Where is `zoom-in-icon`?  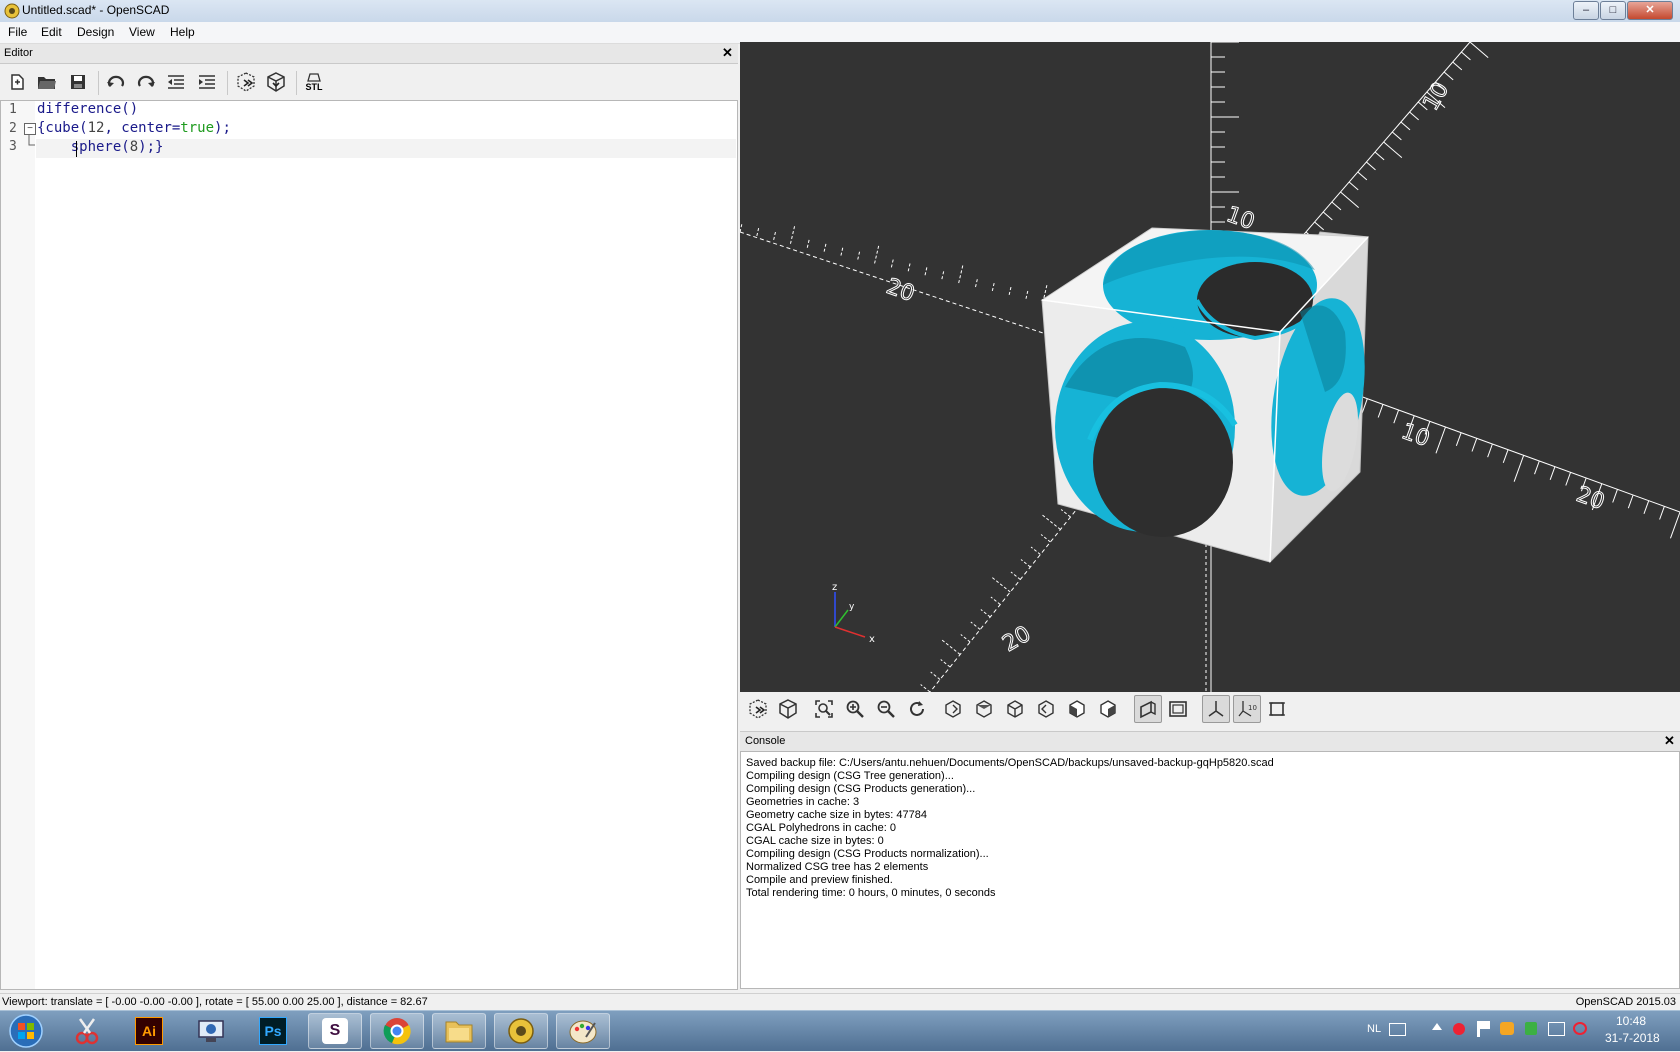
zoom-in-icon is located at coordinates (855, 709).